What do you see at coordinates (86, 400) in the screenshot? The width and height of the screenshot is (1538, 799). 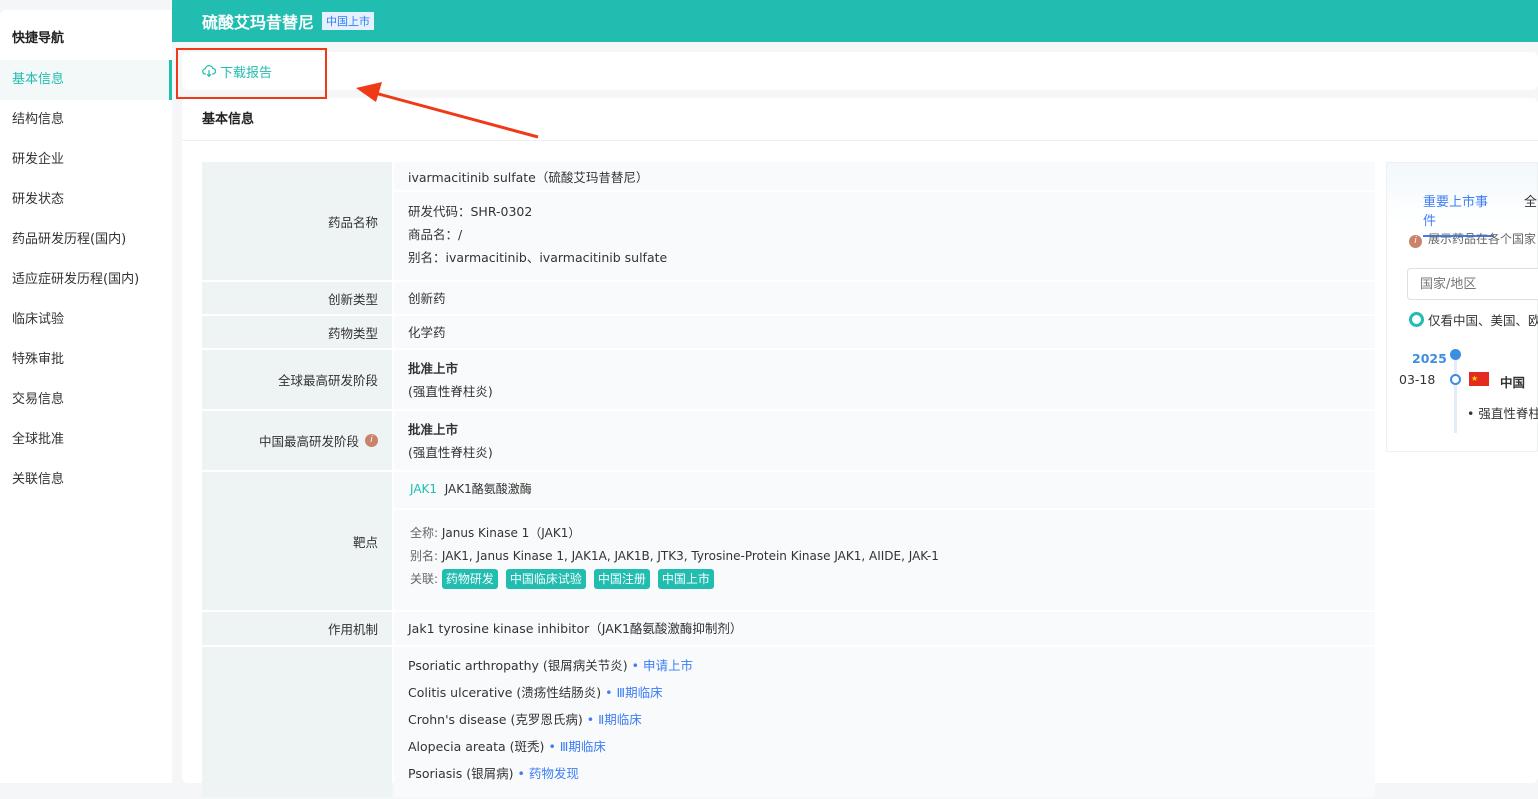 I see `sidebar-item-deals: 交易信息` at bounding box center [86, 400].